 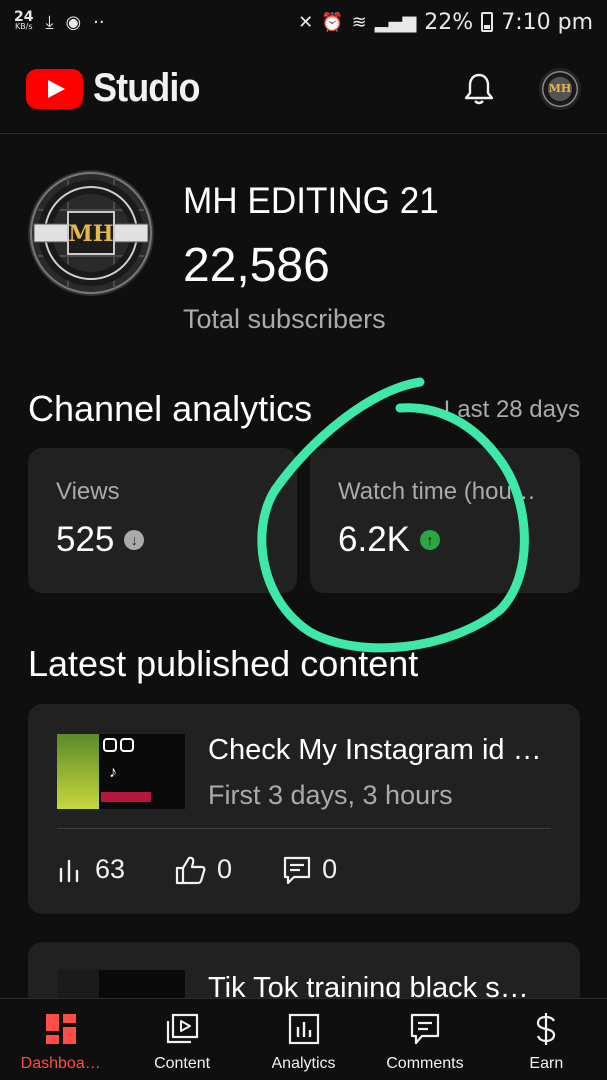 What do you see at coordinates (297, 870) in the screenshot?
I see `comment-icon` at bounding box center [297, 870].